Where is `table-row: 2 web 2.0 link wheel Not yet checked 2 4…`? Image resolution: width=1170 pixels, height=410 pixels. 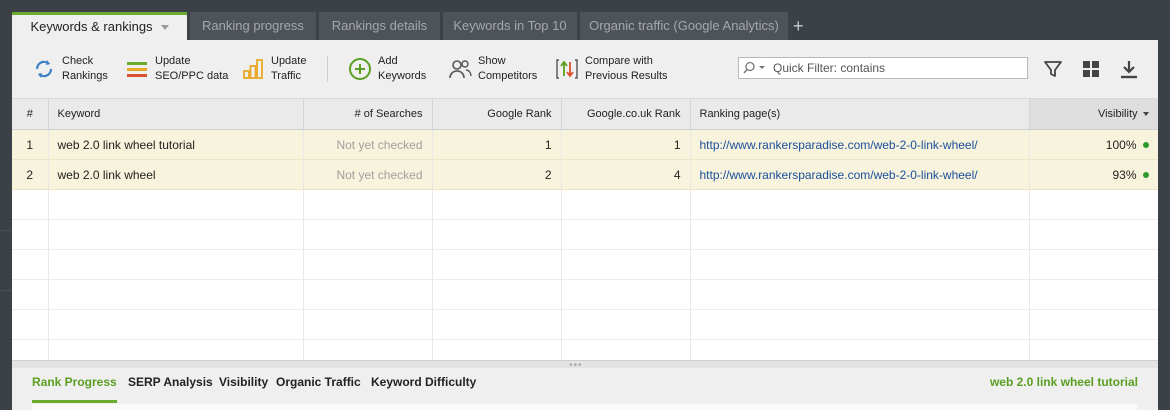 table-row: 2 web 2.0 link wheel Not yet checked 2 4… is located at coordinates (585, 174).